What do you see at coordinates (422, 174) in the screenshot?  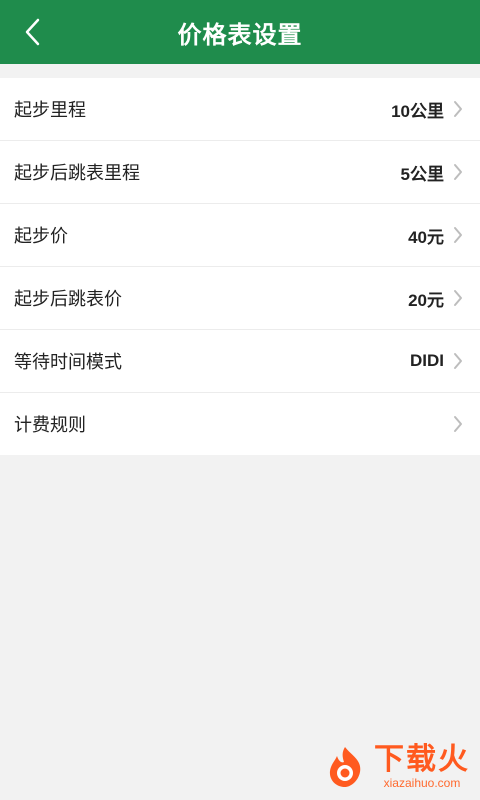 I see `row-value: 5公里` at bounding box center [422, 174].